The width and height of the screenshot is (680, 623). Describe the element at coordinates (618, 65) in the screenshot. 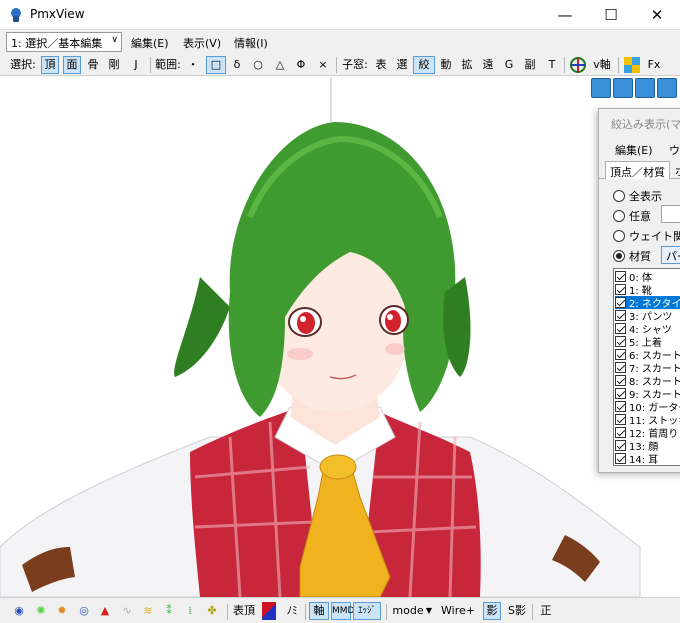

I see `toolbar-separator` at that location.